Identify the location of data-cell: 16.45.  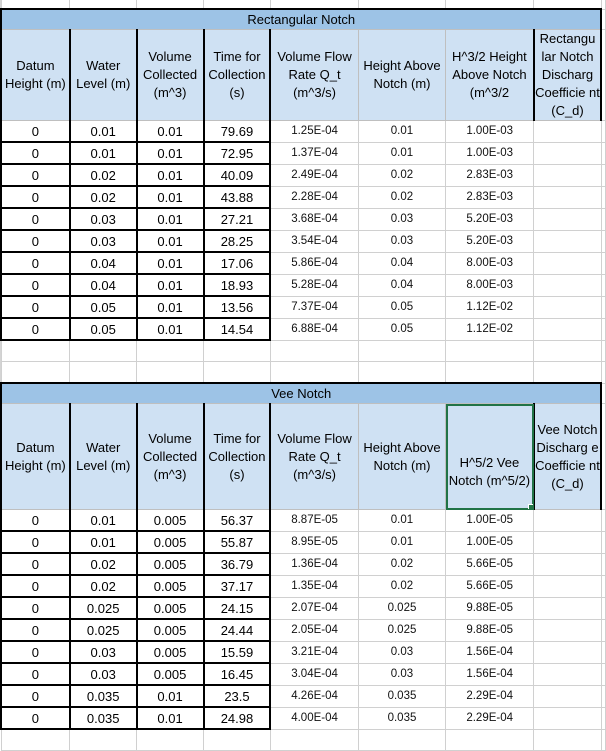
(237, 674).